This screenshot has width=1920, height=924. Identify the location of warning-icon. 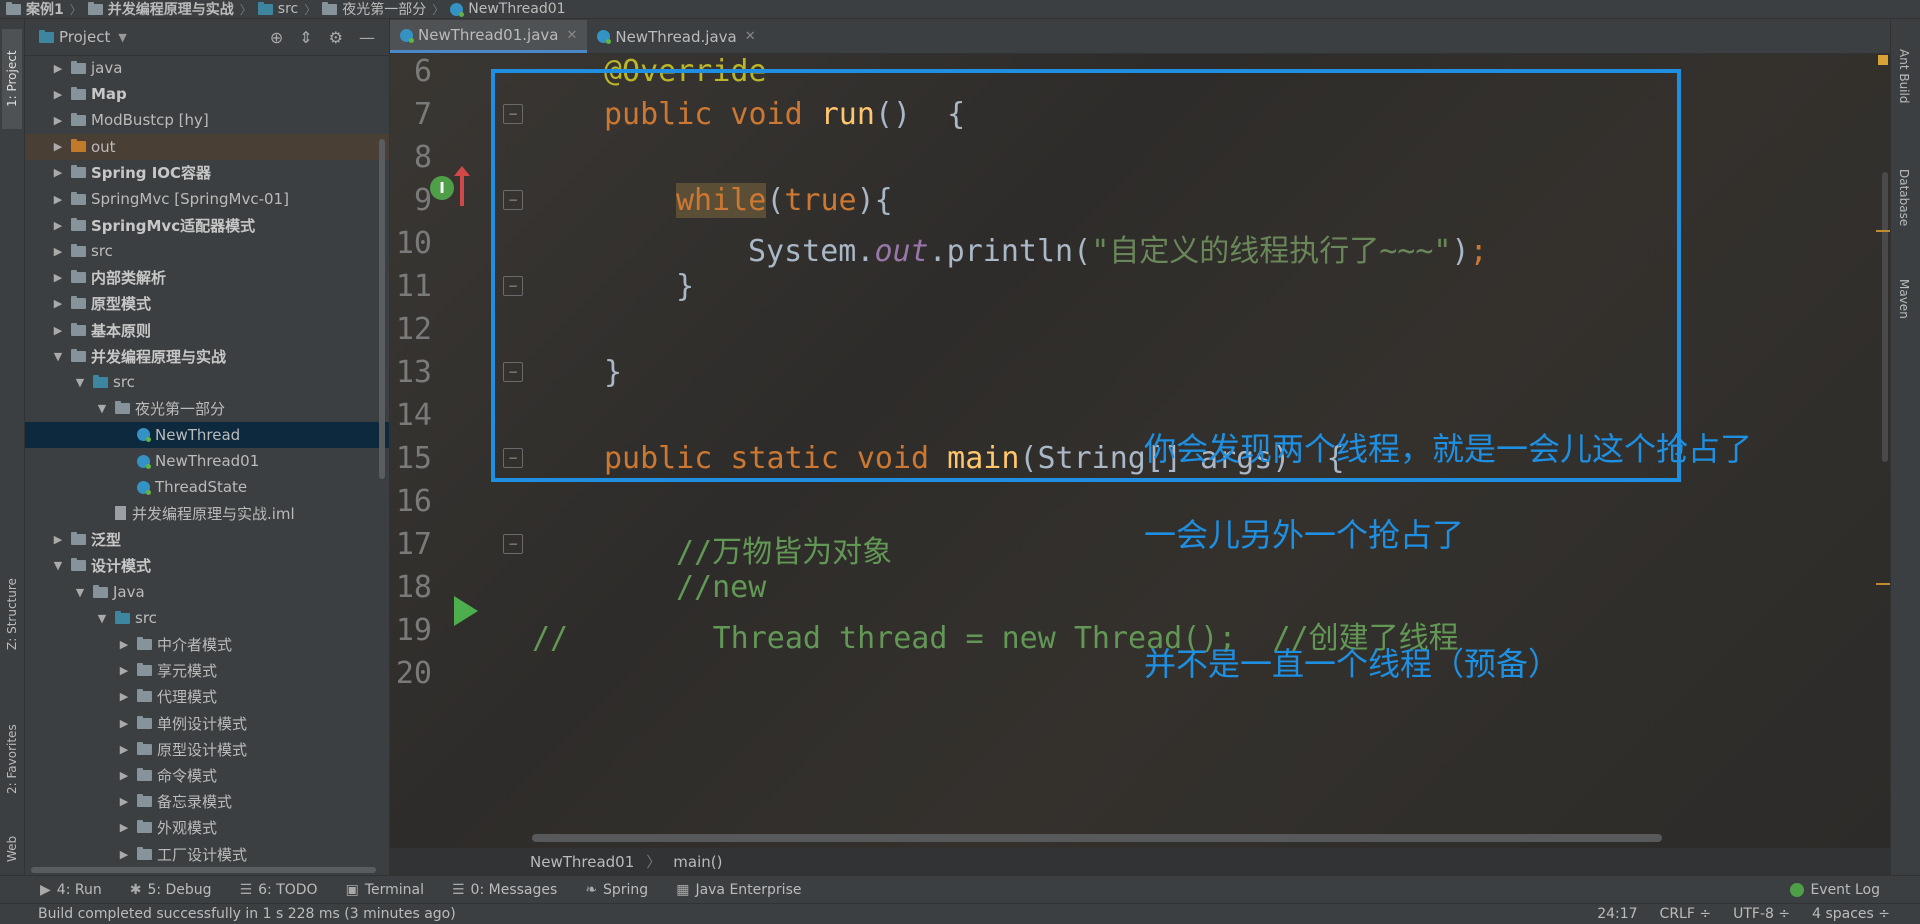
(1883, 60).